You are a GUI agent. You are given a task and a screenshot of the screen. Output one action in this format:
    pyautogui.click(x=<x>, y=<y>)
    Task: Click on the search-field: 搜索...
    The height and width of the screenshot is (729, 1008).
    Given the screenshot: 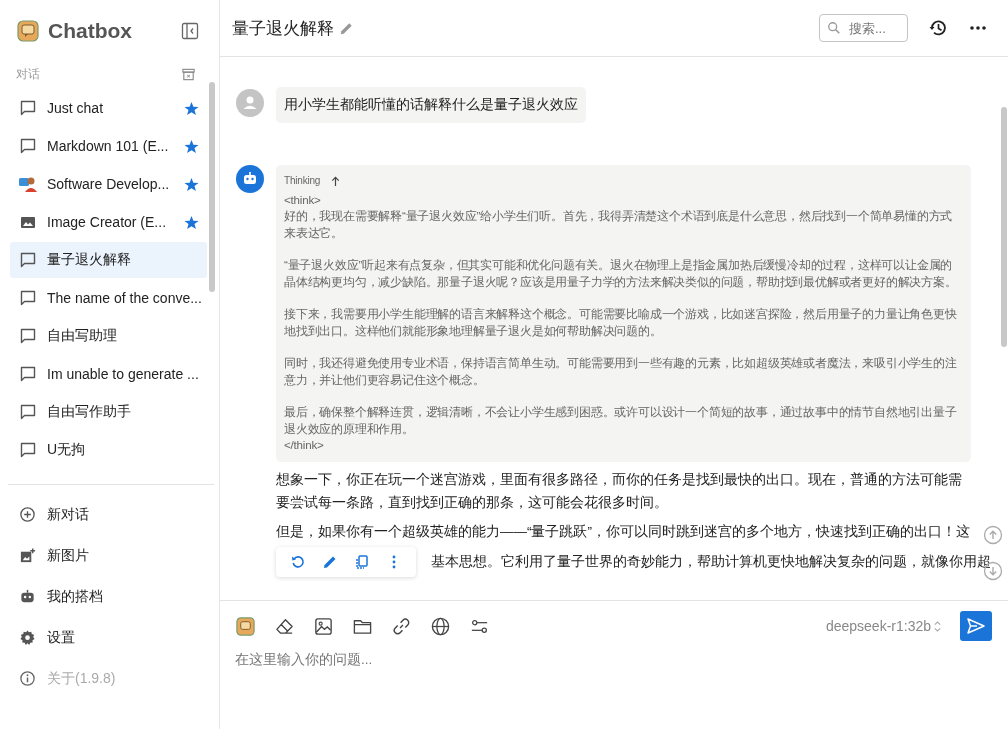 What is the action you would take?
    pyautogui.click(x=863, y=28)
    